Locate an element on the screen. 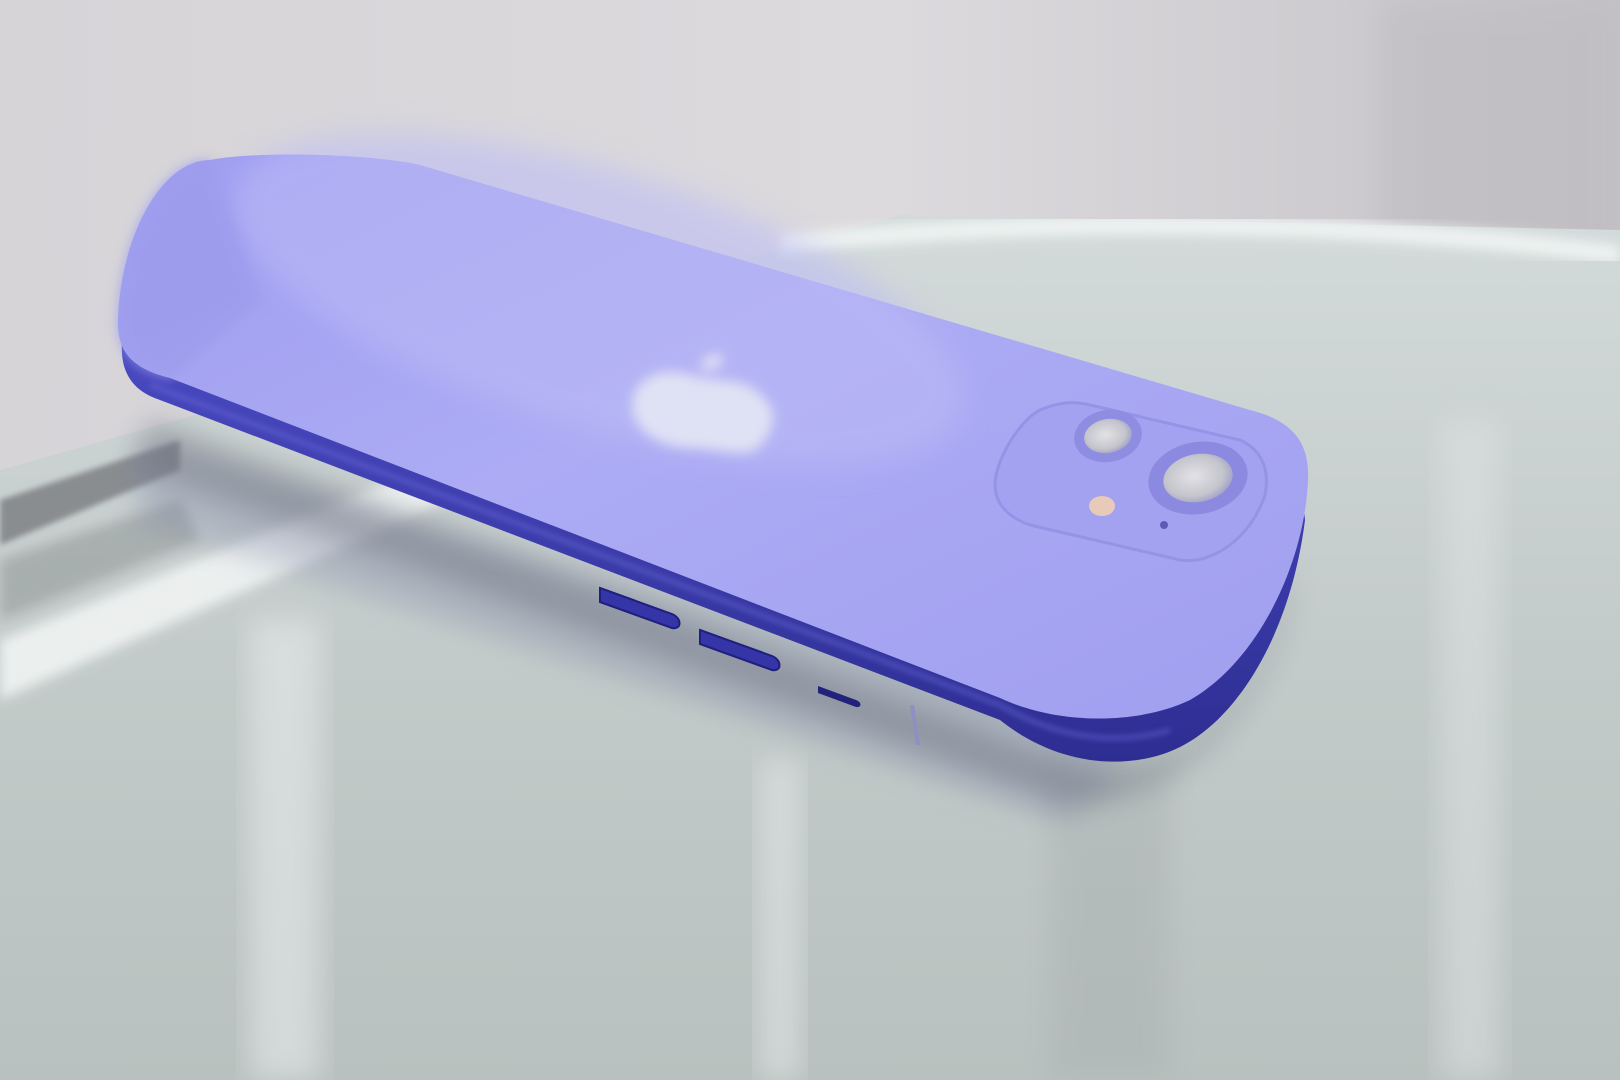 This screenshot has width=1620, height=1080. camera-microphone is located at coordinates (1164, 525).